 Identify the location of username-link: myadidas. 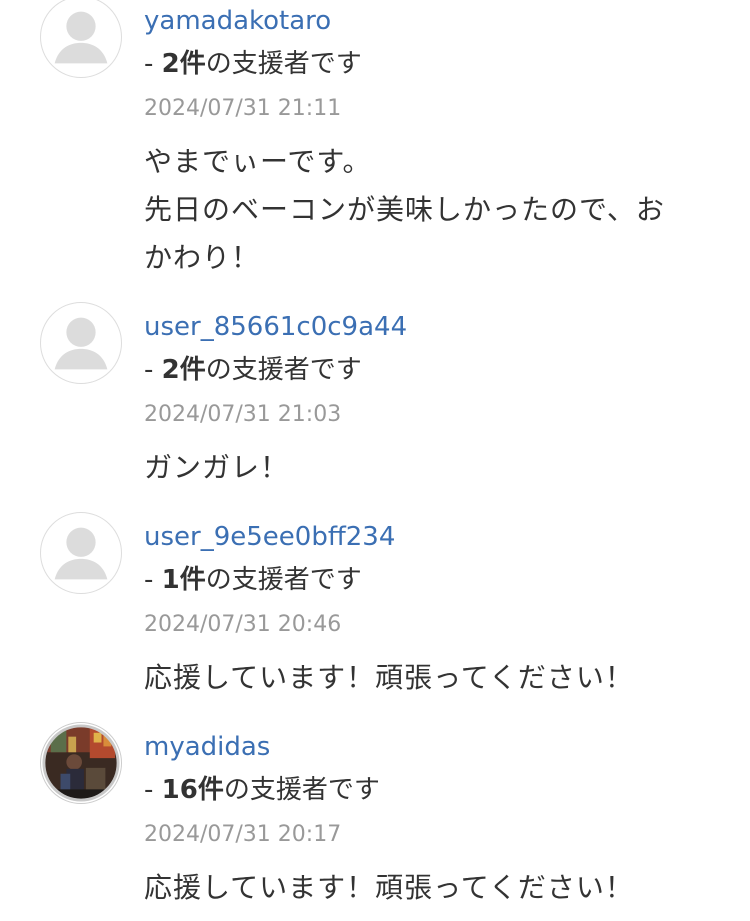
(207, 747).